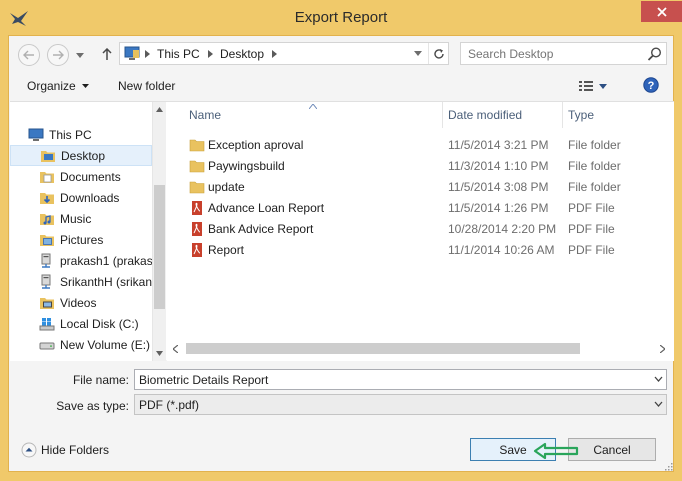 This screenshot has width=682, height=481. I want to click on help-icon: ?, so click(651, 85).